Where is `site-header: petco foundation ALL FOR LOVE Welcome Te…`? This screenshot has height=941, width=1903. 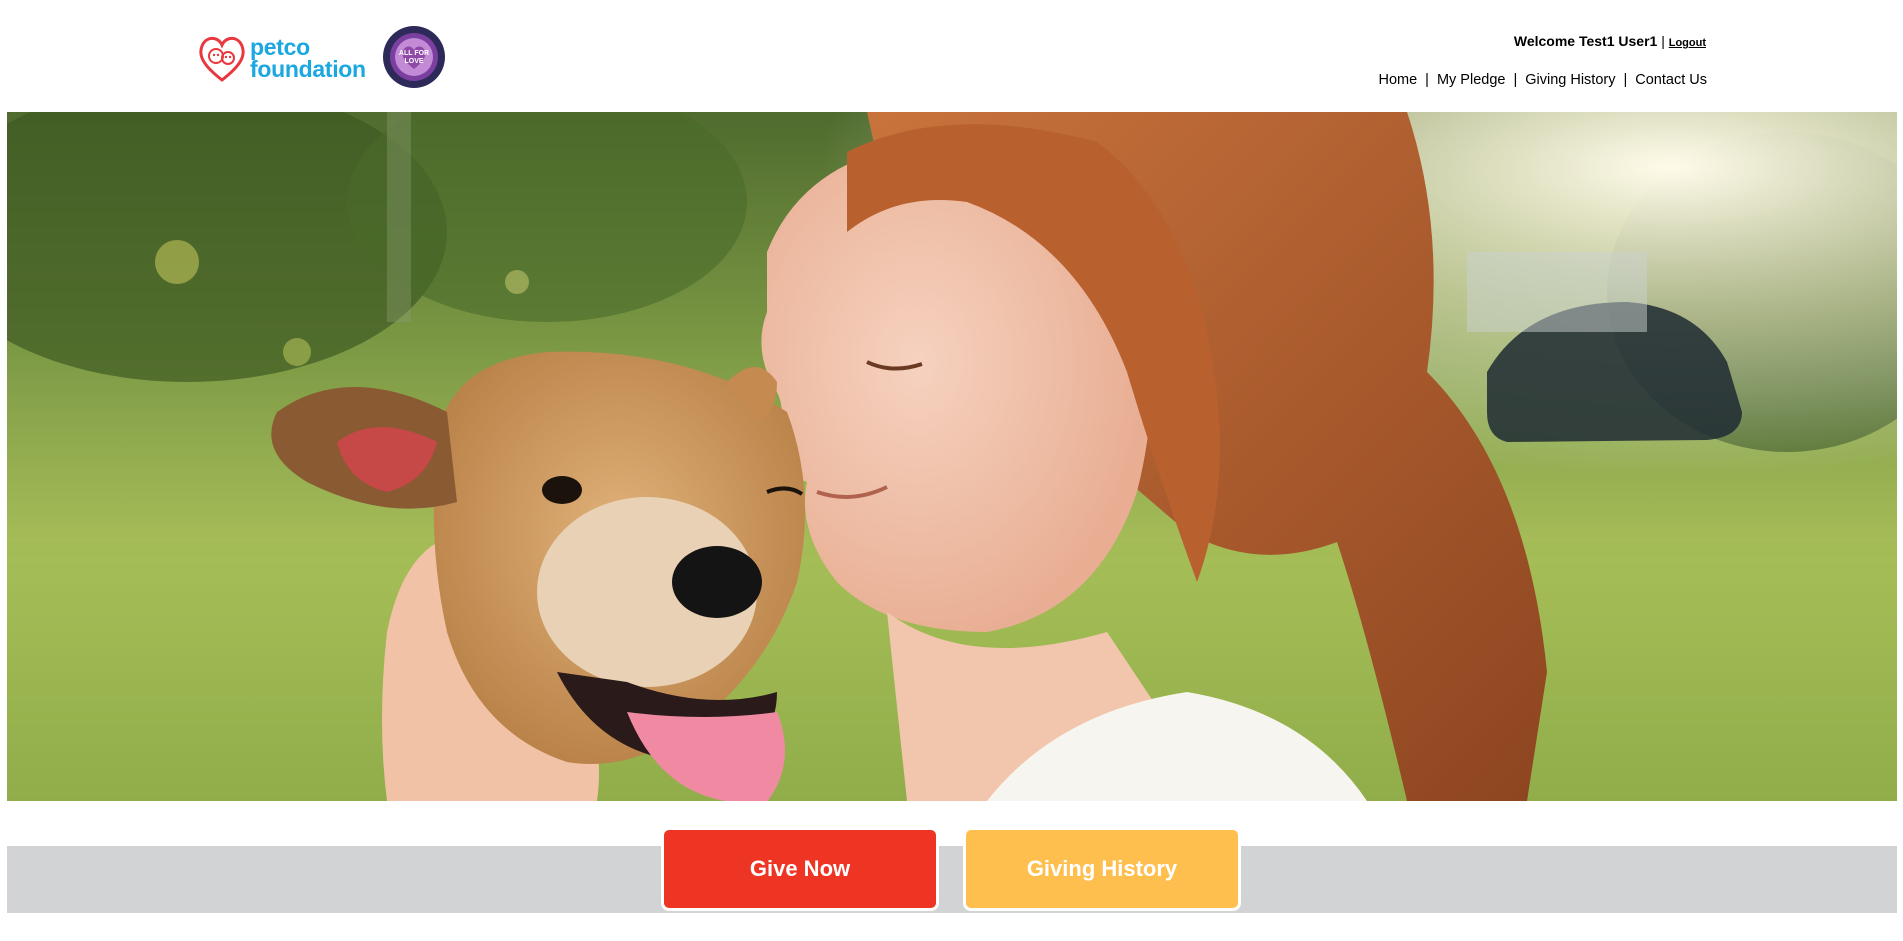
site-header: petco foundation ALL FOR LOVE Welcome Te… is located at coordinates (951, 56).